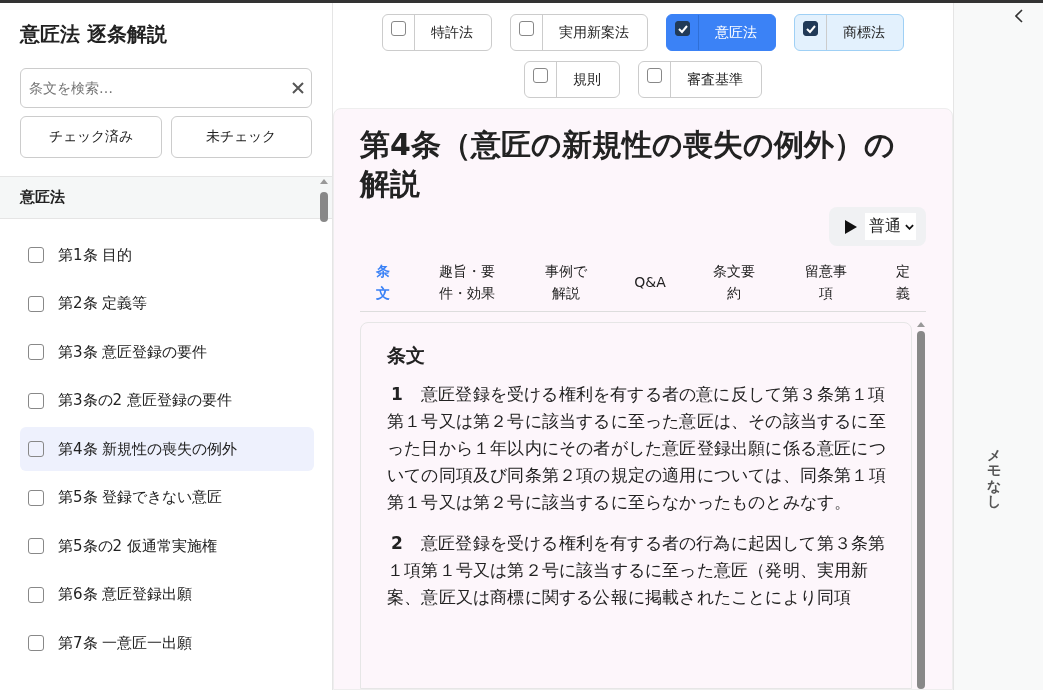 This screenshot has height=690, width=1043. Describe the element at coordinates (167, 643) in the screenshot. I see `article-list-item: 第7条 一意匠一出願` at that location.